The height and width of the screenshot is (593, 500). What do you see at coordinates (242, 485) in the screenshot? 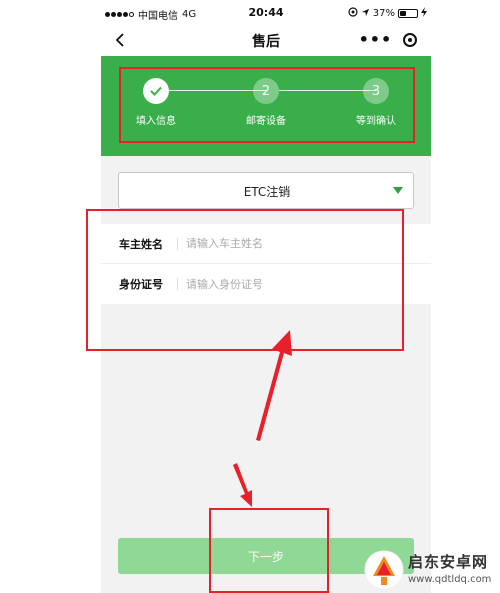
I see `arrow-down-icon` at bounding box center [242, 485].